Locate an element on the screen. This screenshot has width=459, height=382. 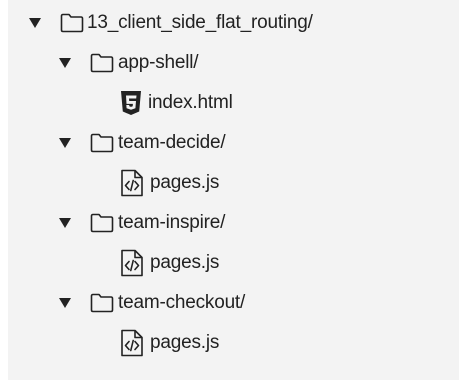
tree-row-file: index.html is located at coordinates (176, 103).